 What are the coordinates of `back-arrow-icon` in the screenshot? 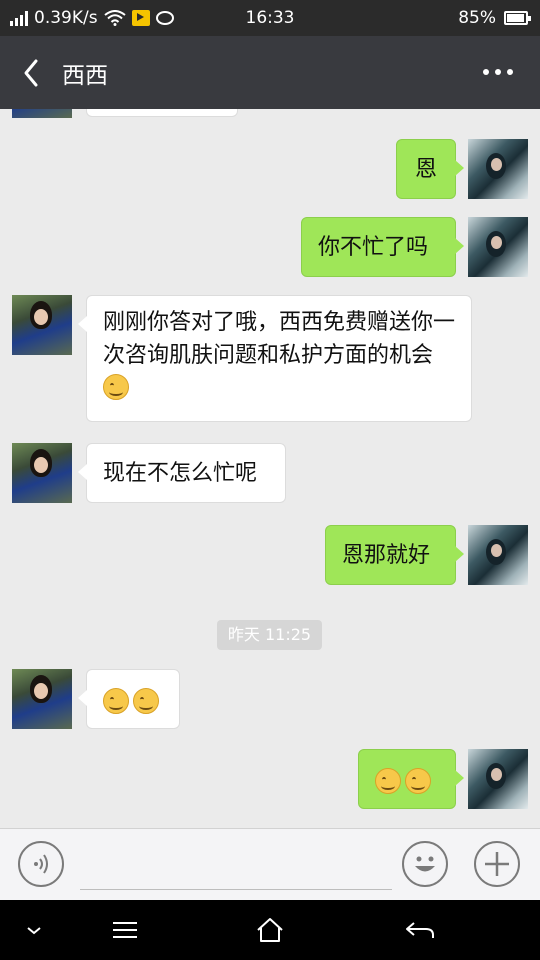 It's located at (33, 73).